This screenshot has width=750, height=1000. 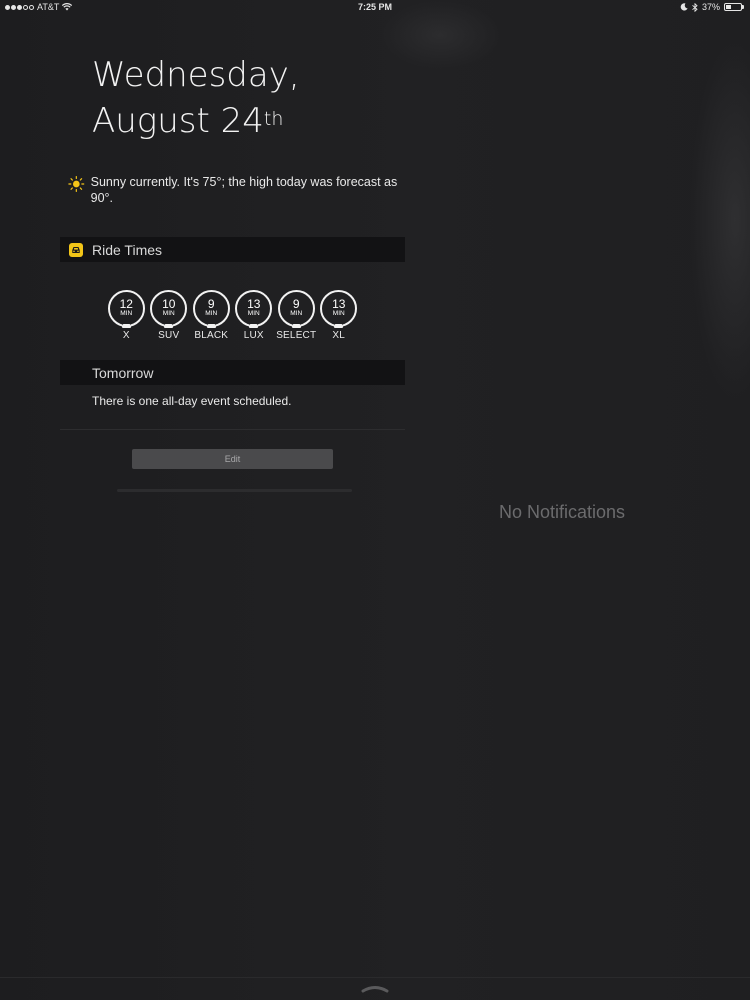 What do you see at coordinates (126, 335) in the screenshot?
I see `ride-type-label: X` at bounding box center [126, 335].